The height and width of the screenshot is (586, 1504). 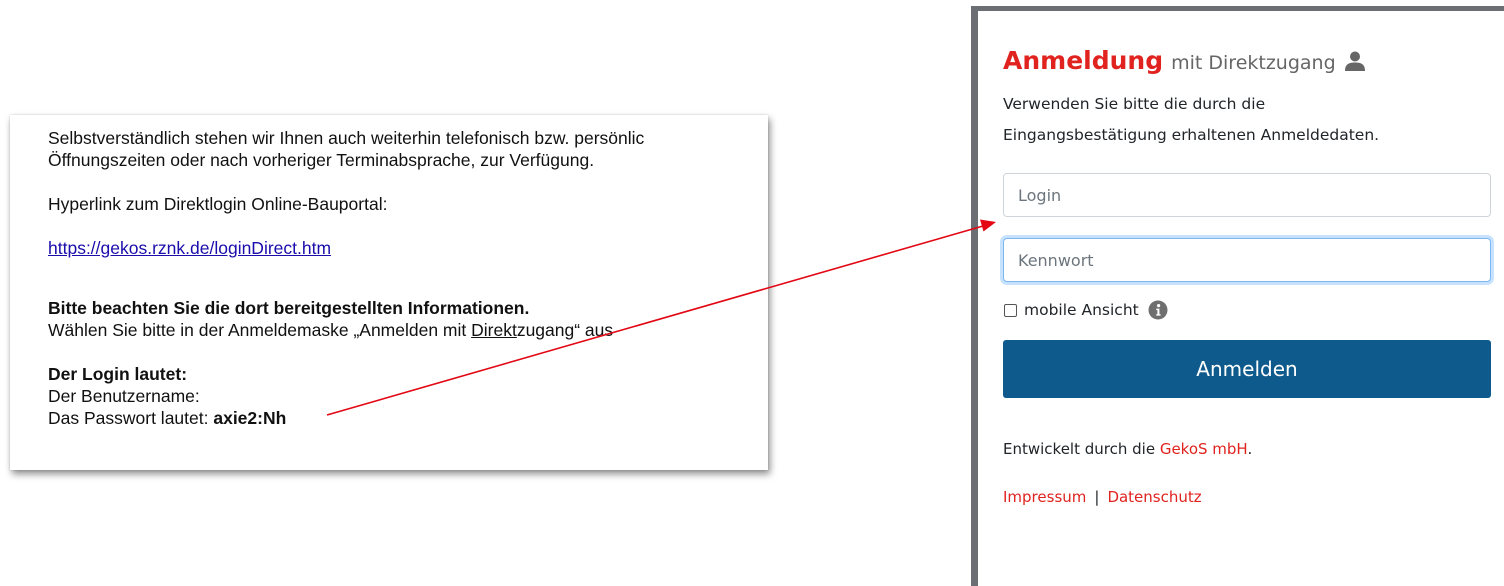 I want to click on footer-links: Impressum | Datenschutz, so click(x=1250, y=497).